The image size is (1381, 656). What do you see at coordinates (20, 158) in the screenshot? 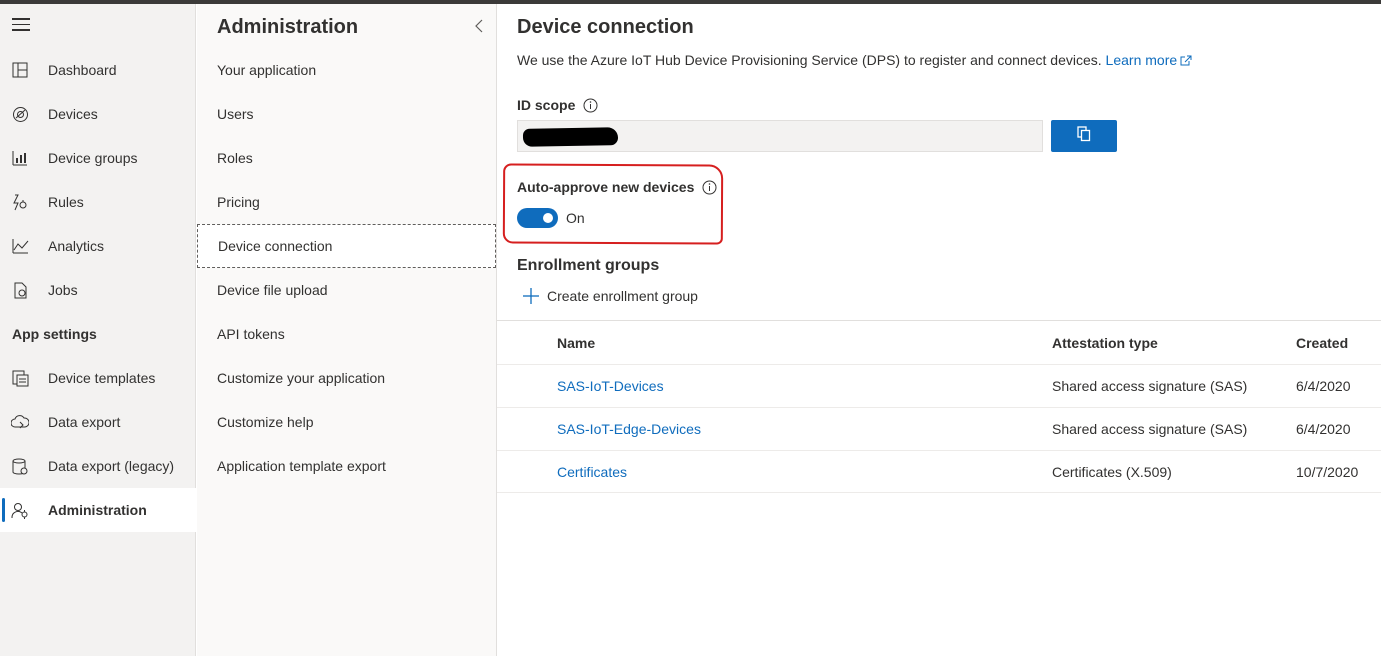
I see `device-groups-icon` at bounding box center [20, 158].